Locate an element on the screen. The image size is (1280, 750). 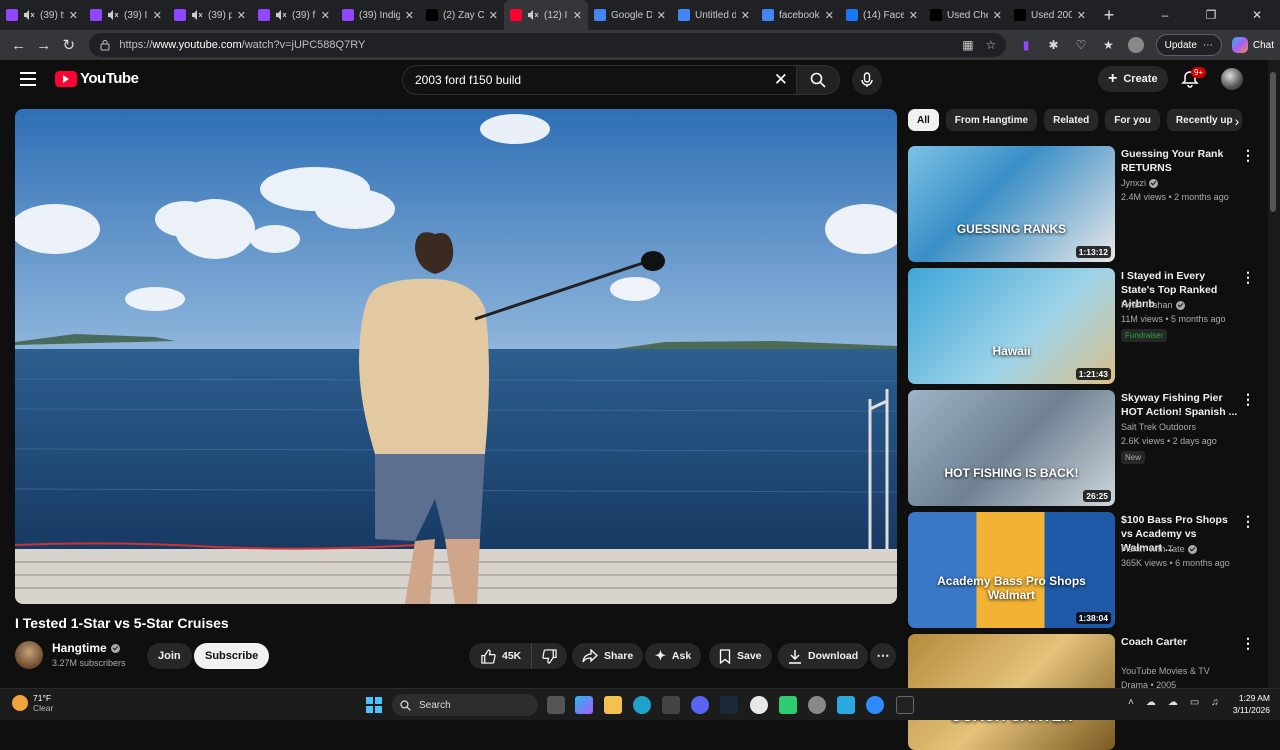
channel-name: YouTube Movies & TV is located at coordinates (1165, 671).